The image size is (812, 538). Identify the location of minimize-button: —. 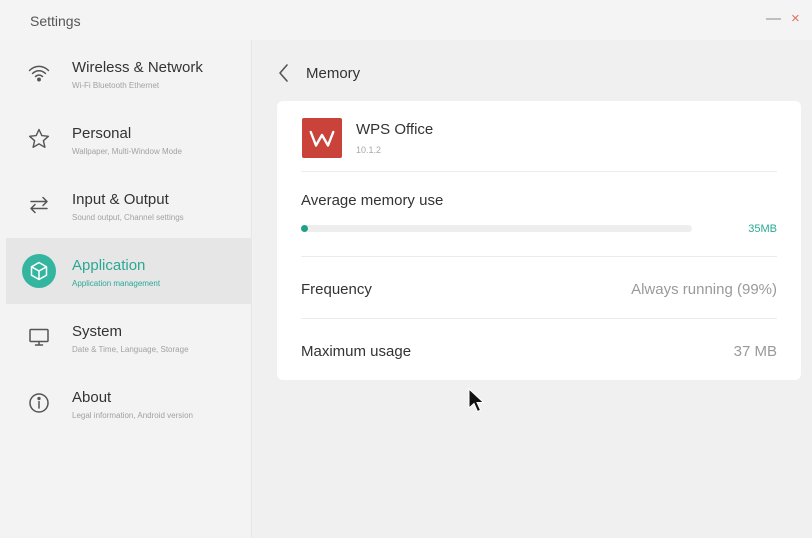
(773, 19).